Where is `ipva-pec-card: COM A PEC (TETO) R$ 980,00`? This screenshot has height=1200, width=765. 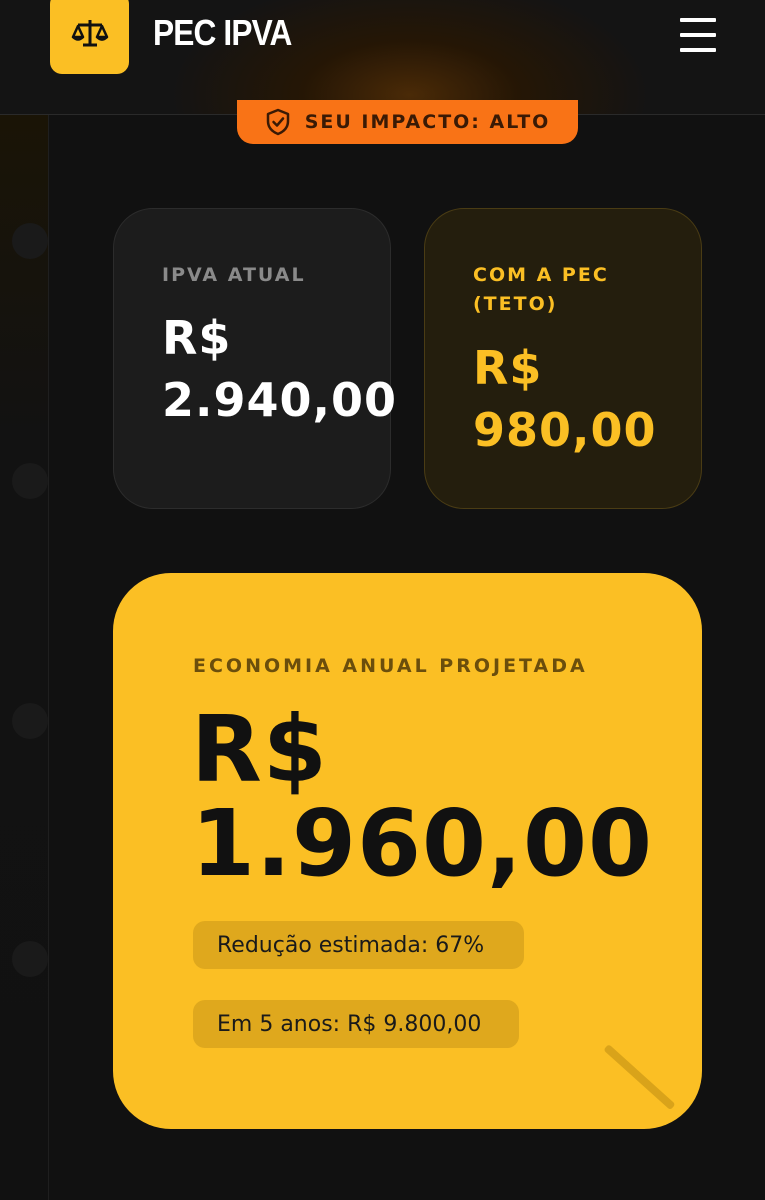 ipva-pec-card: COM A PEC (TETO) R$ 980,00 is located at coordinates (563, 358).